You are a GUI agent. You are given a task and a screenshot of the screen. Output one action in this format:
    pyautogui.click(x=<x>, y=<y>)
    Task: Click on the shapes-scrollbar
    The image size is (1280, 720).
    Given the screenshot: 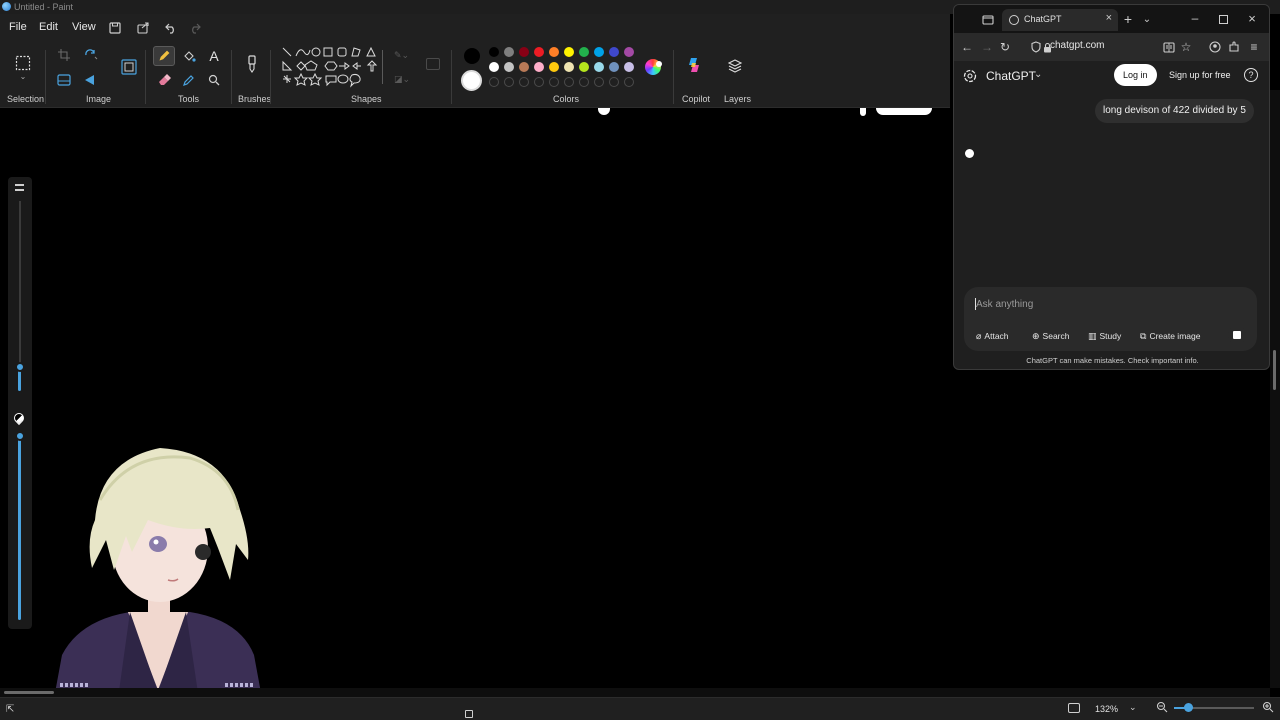 What is the action you would take?
    pyautogui.click(x=382, y=67)
    